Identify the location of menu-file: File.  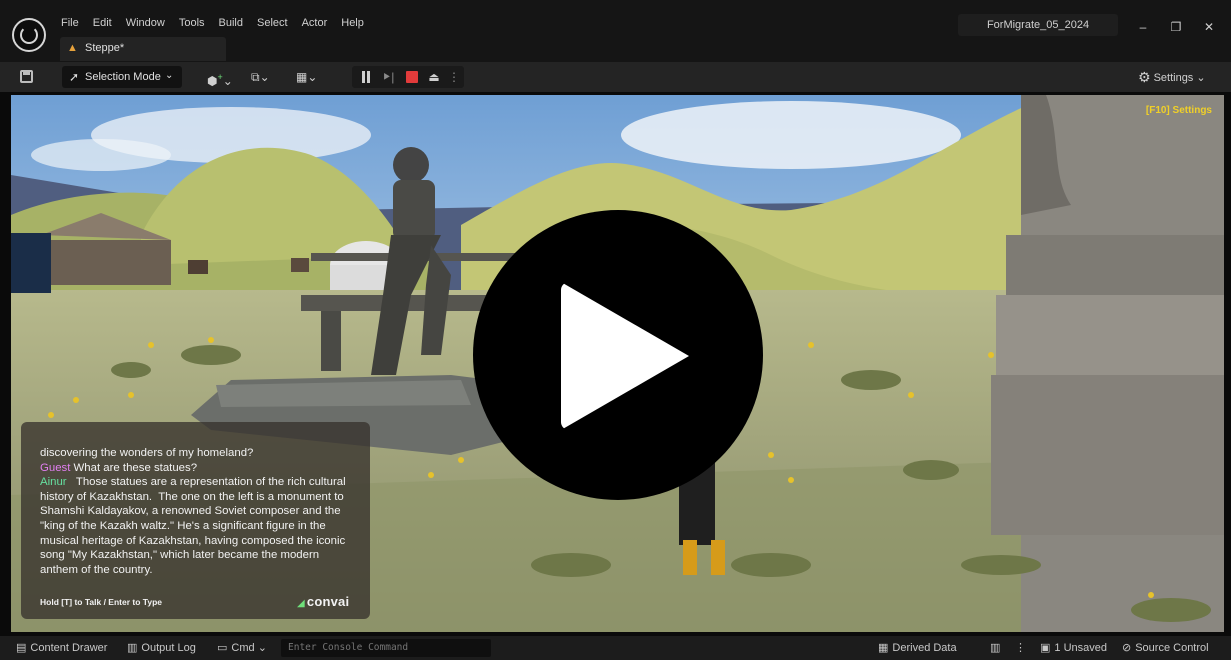
(70, 23).